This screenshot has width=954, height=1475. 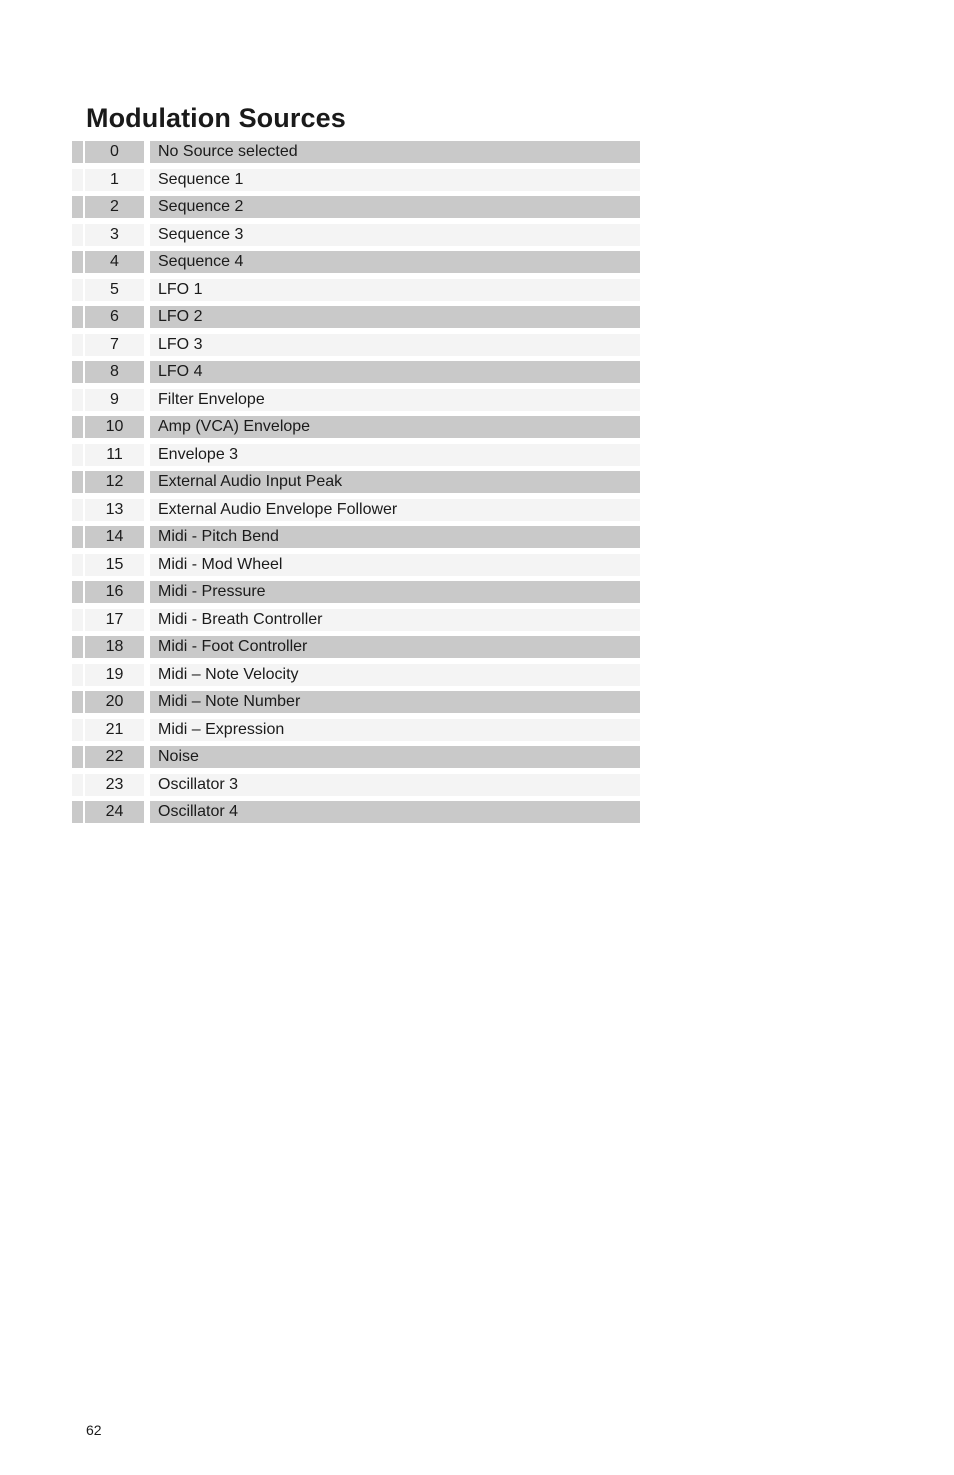 What do you see at coordinates (395, 757) in the screenshot?
I see `source-name-cell: Noise` at bounding box center [395, 757].